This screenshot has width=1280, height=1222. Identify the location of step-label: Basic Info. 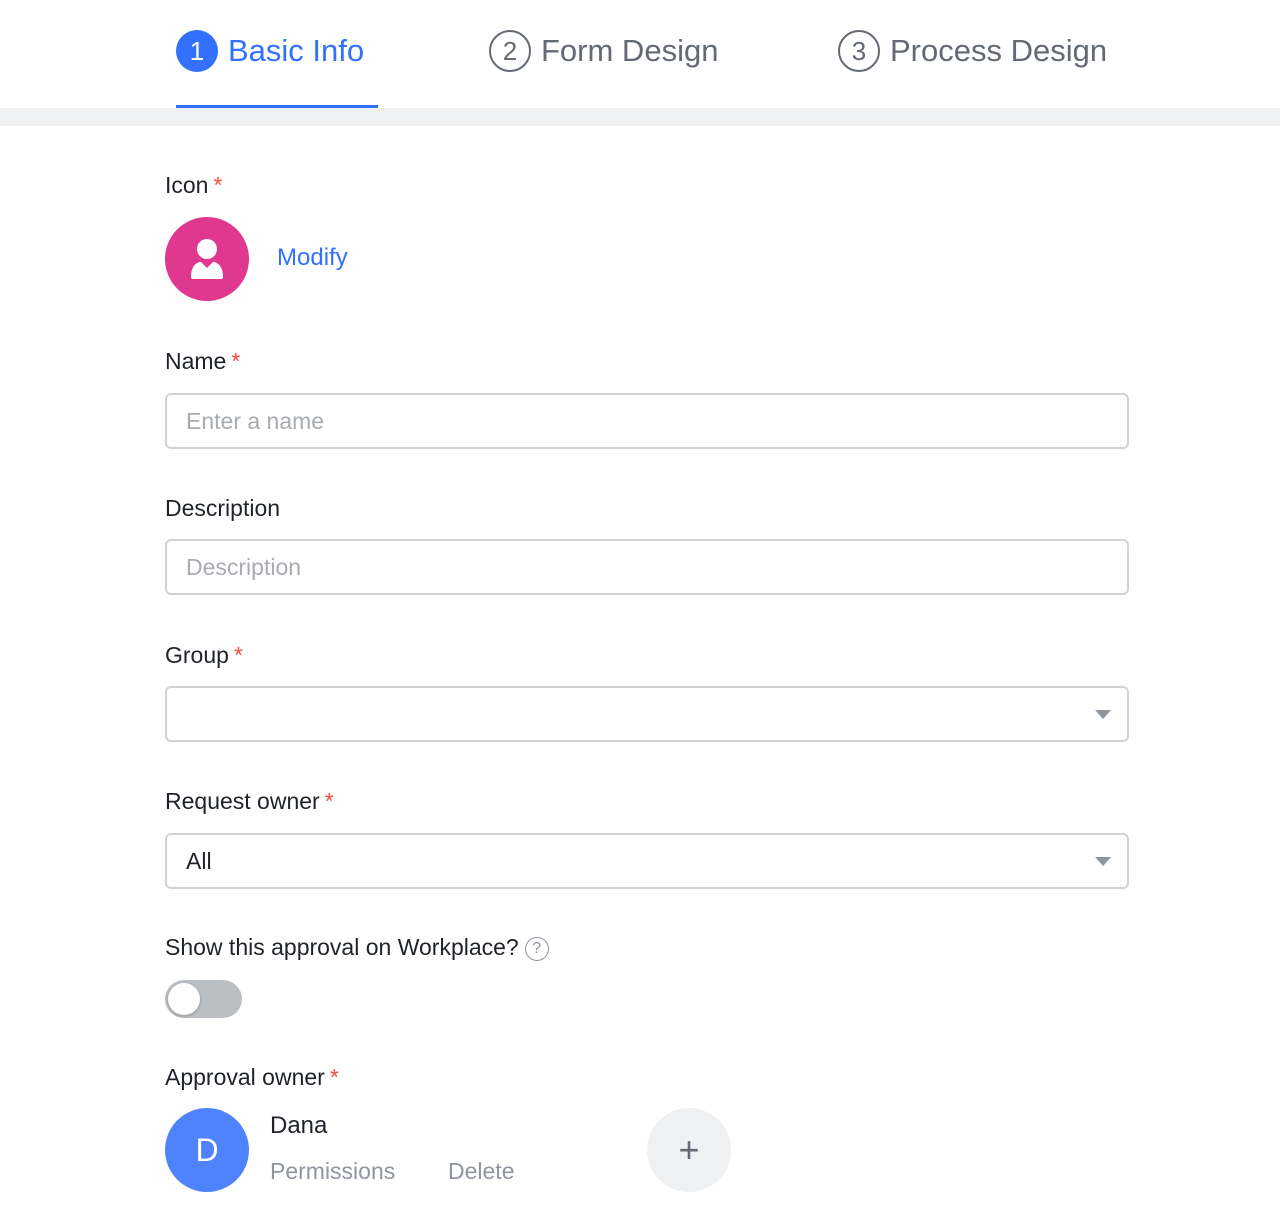
(296, 50).